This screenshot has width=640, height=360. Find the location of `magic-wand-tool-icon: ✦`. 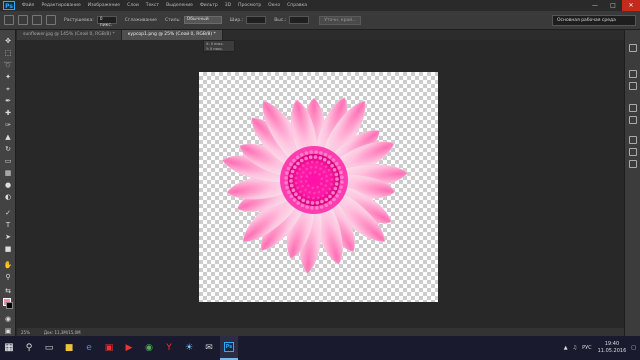

magic-wand-tool-icon: ✦ is located at coordinates (8, 77).